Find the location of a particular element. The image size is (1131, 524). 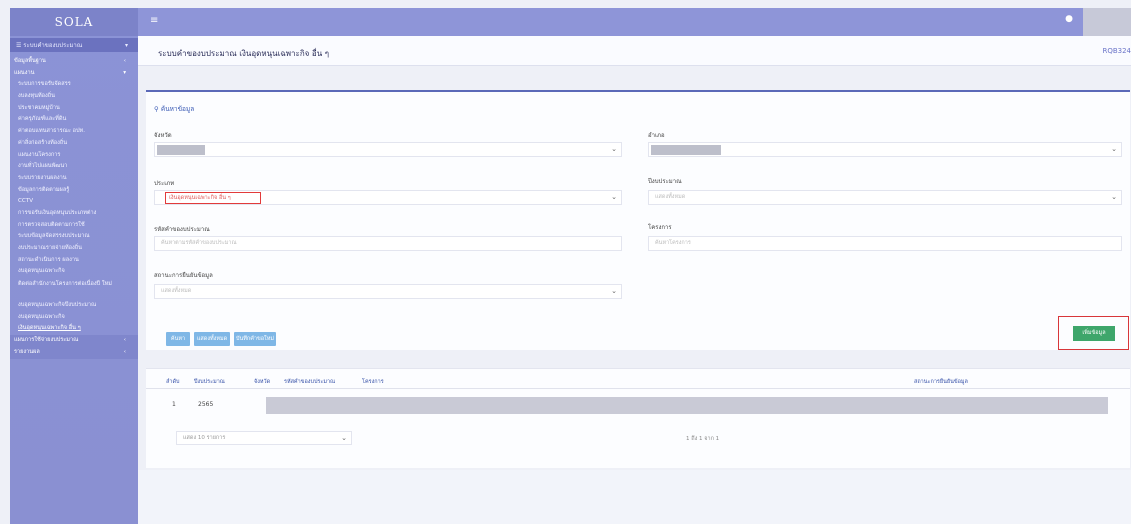

top-navbar: ≡ ● is located at coordinates (634, 22).